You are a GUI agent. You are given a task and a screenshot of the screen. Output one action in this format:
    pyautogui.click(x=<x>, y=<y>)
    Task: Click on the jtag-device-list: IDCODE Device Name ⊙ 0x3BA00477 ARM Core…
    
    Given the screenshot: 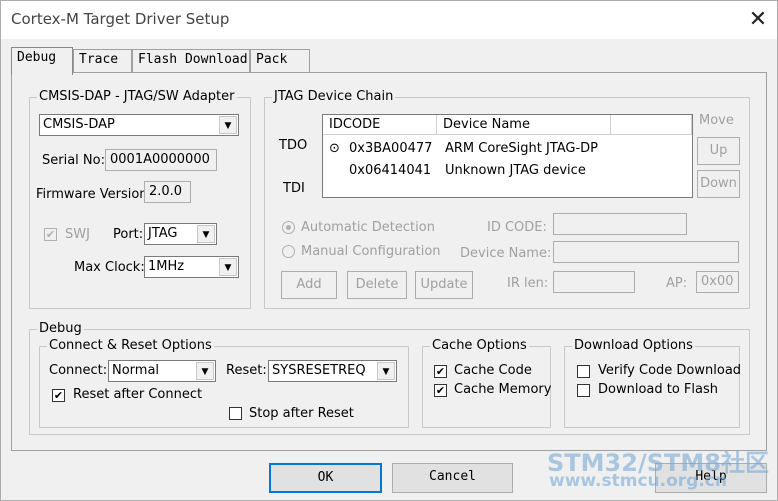 What is the action you would take?
    pyautogui.click(x=507, y=156)
    